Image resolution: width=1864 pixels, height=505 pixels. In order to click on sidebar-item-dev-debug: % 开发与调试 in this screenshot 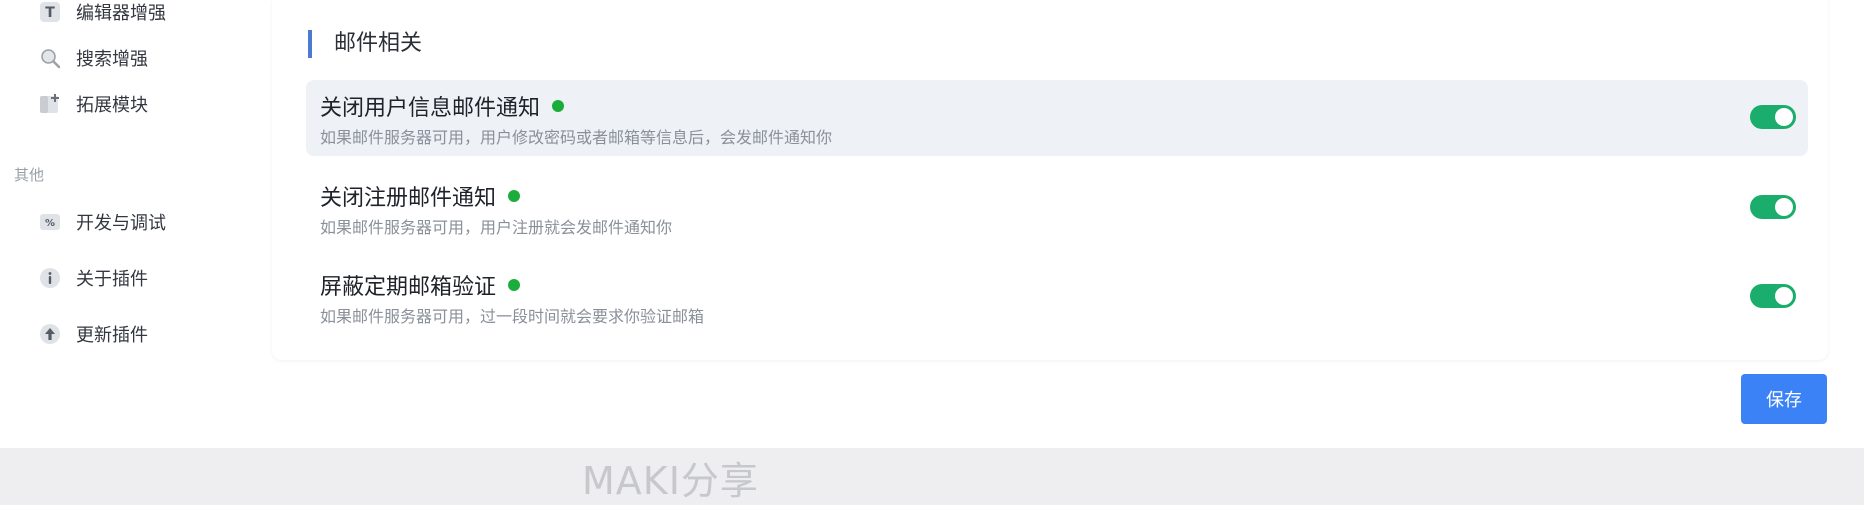, I will do `click(148, 222)`.